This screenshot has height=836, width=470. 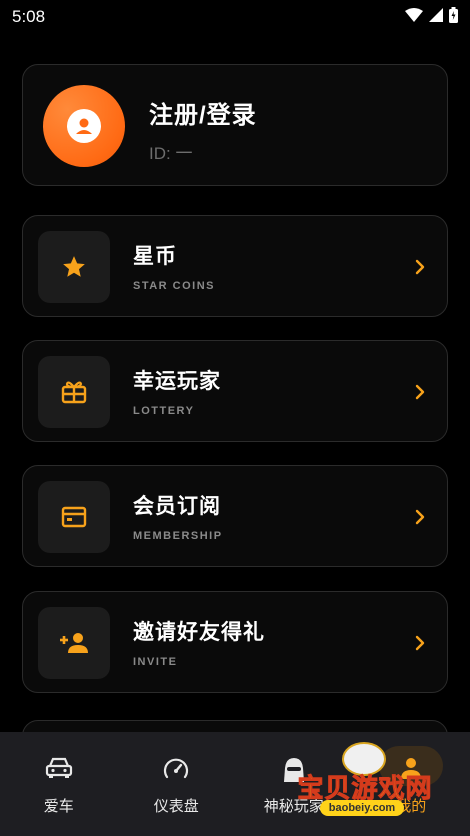 I want to click on menu-title: 会员订阅, so click(x=177, y=506).